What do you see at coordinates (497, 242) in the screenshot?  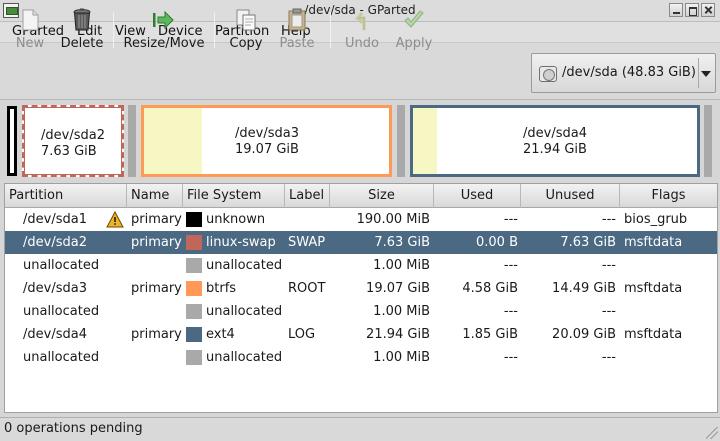 I see `cell-used: 0.00 B` at bounding box center [497, 242].